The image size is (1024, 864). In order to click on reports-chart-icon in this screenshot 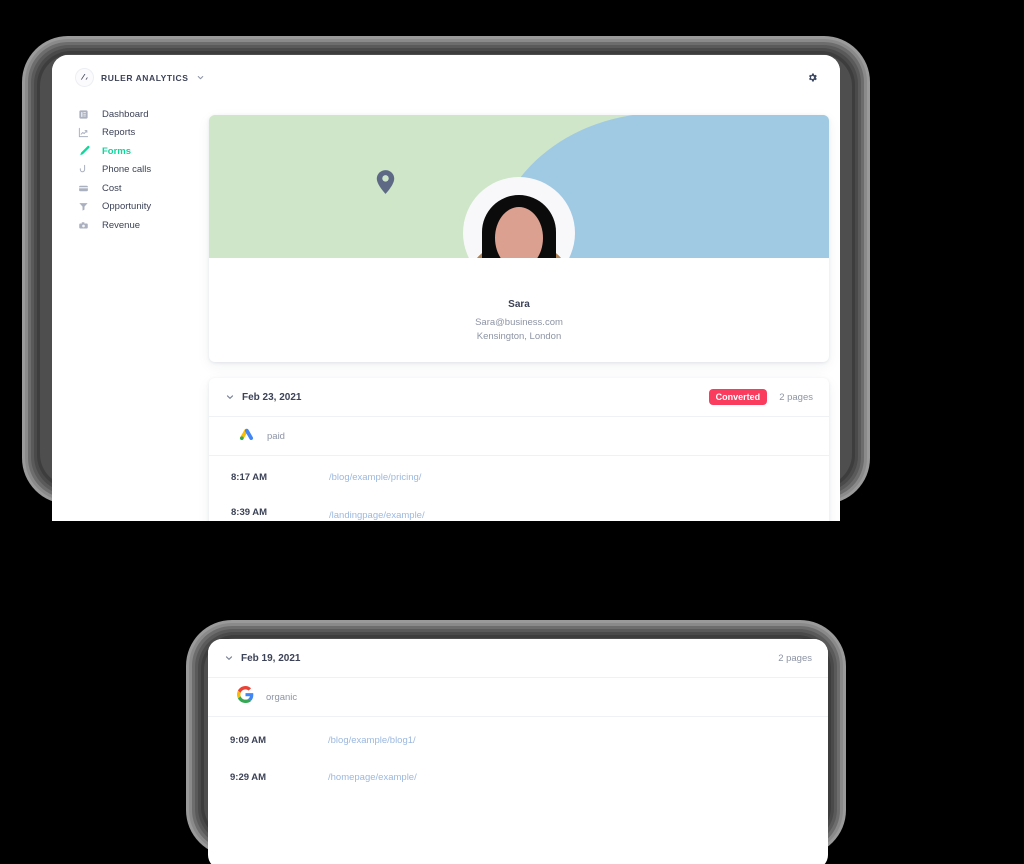, I will do `click(83, 132)`.